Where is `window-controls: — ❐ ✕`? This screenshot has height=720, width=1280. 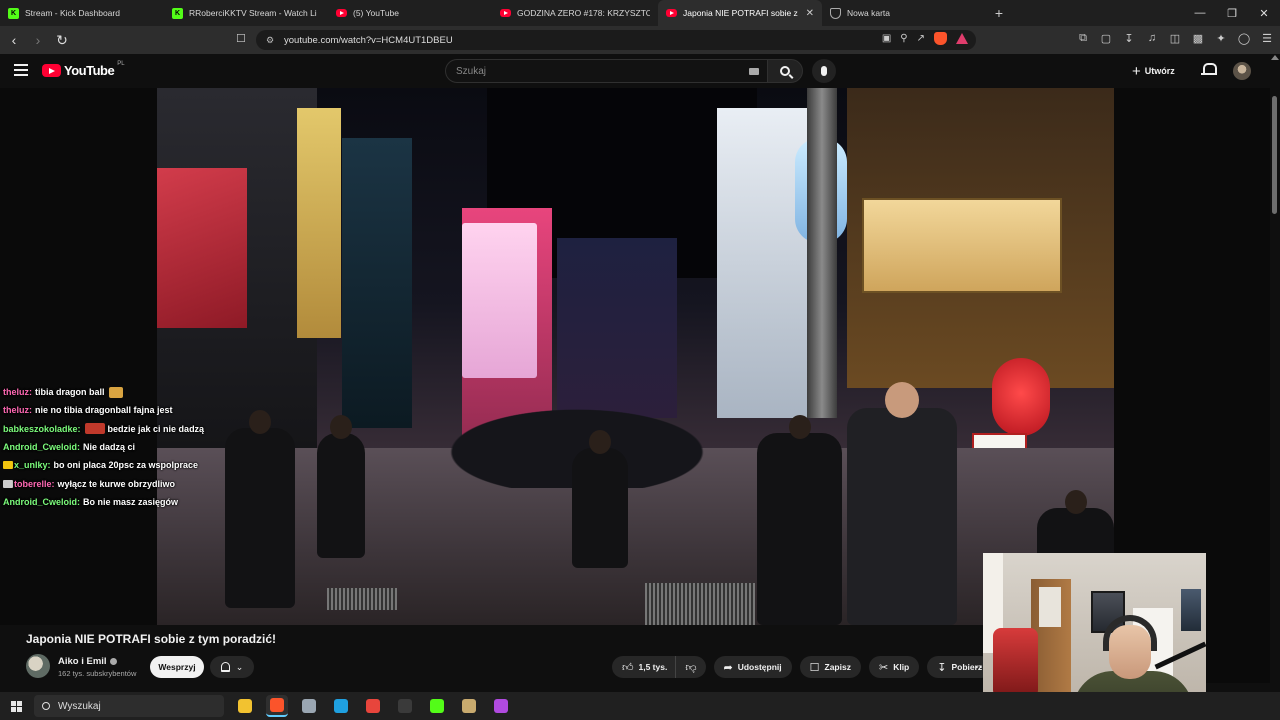 window-controls: — ❐ ✕ is located at coordinates (1232, 13).